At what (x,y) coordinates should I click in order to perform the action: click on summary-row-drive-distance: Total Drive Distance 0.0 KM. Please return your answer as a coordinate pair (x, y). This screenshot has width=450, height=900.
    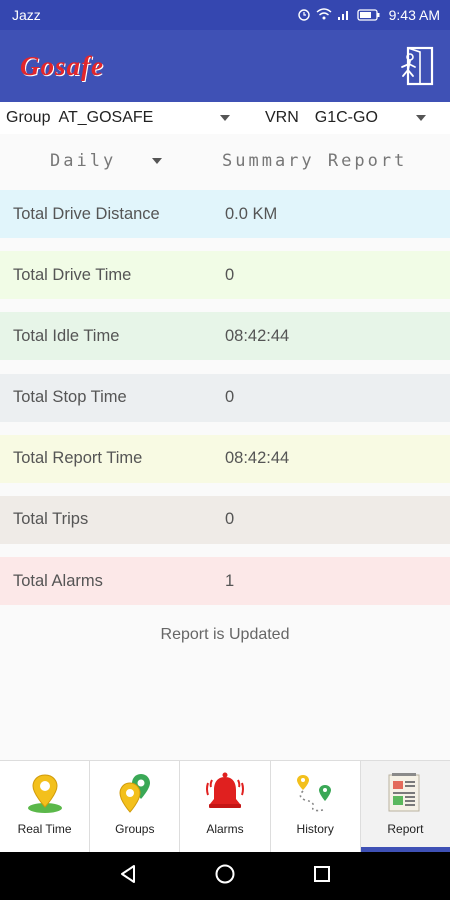
    Looking at the image, I should click on (225, 214).